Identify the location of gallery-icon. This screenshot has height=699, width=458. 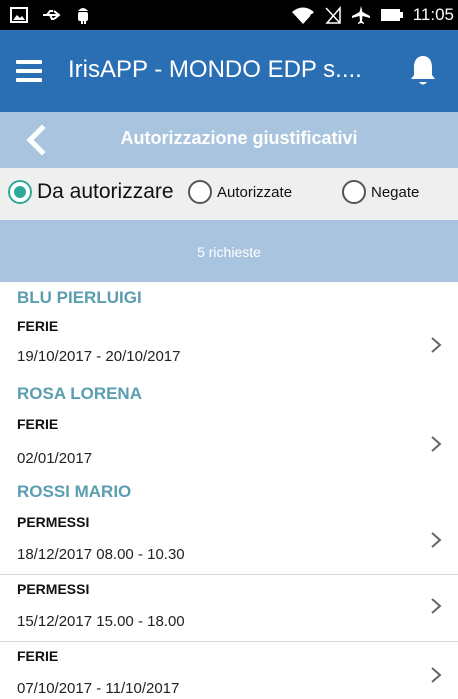
(19, 15).